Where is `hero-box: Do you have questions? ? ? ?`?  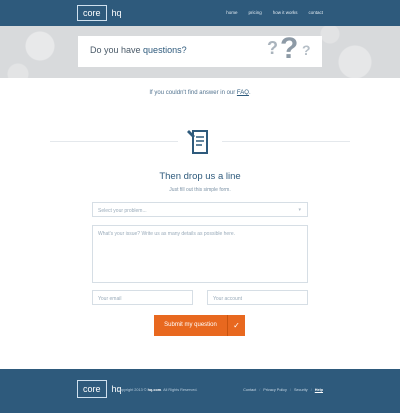
hero-box: Do you have questions? ? ? ? is located at coordinates (200, 51).